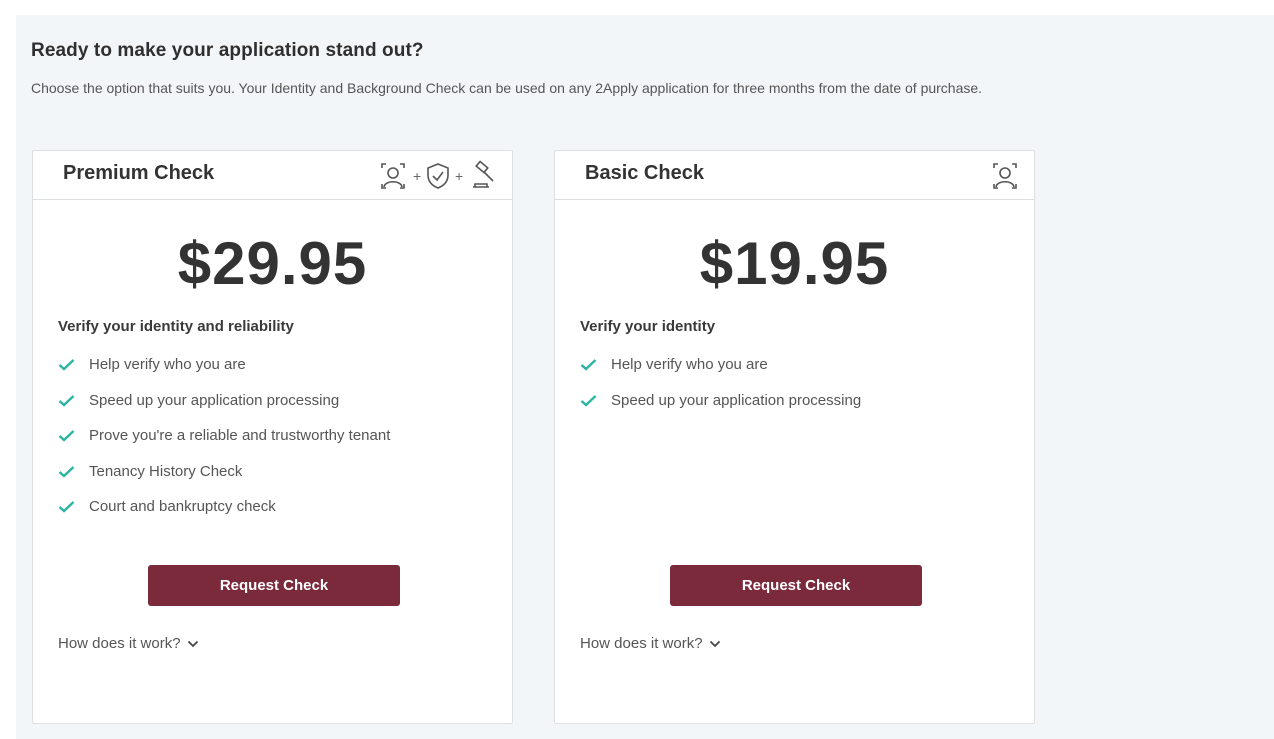 The height and width of the screenshot is (739, 1274). Describe the element at coordinates (648, 326) in the screenshot. I see `feature-title: Verify your identity` at that location.